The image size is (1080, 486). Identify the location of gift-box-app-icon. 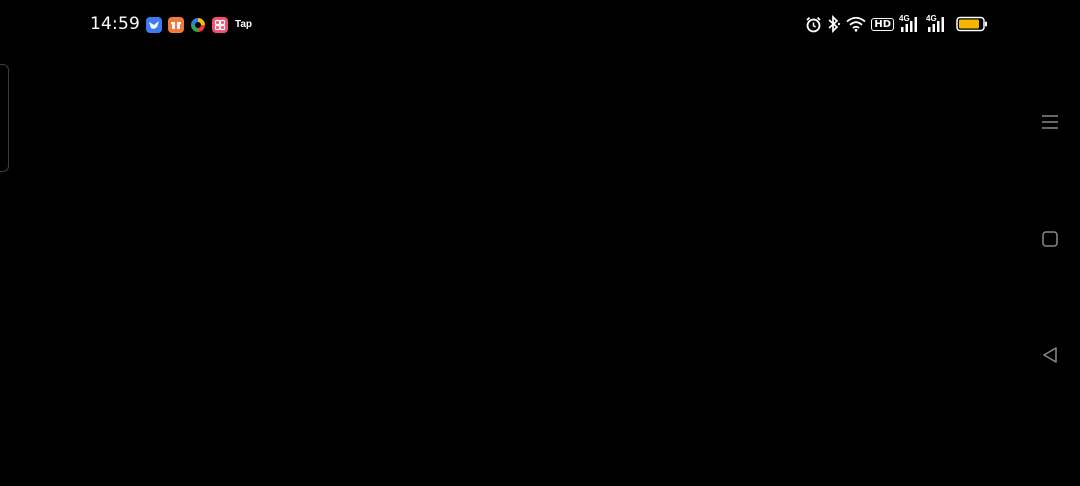
(176, 24).